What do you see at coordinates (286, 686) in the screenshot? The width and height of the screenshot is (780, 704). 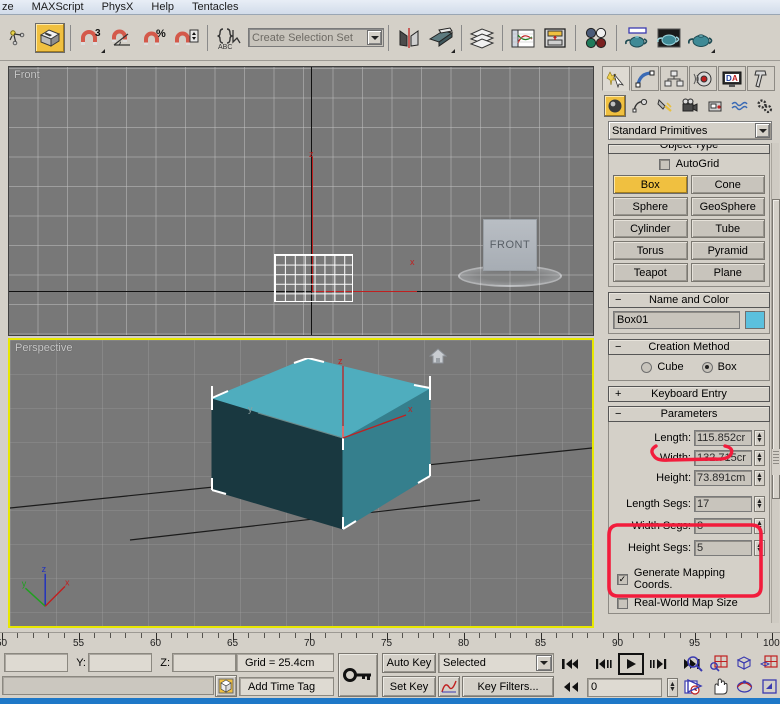 I see `add-time-tag-label: Add Time Tag` at bounding box center [286, 686].